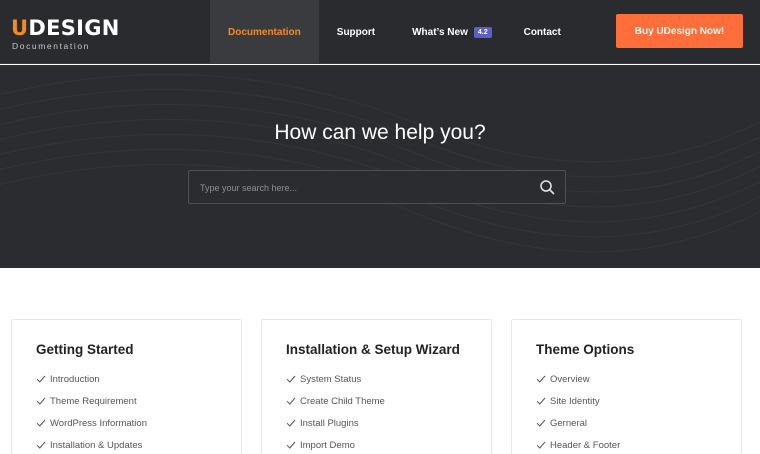 The image size is (760, 454). I want to click on card-link: WordPress Information, so click(91, 423).